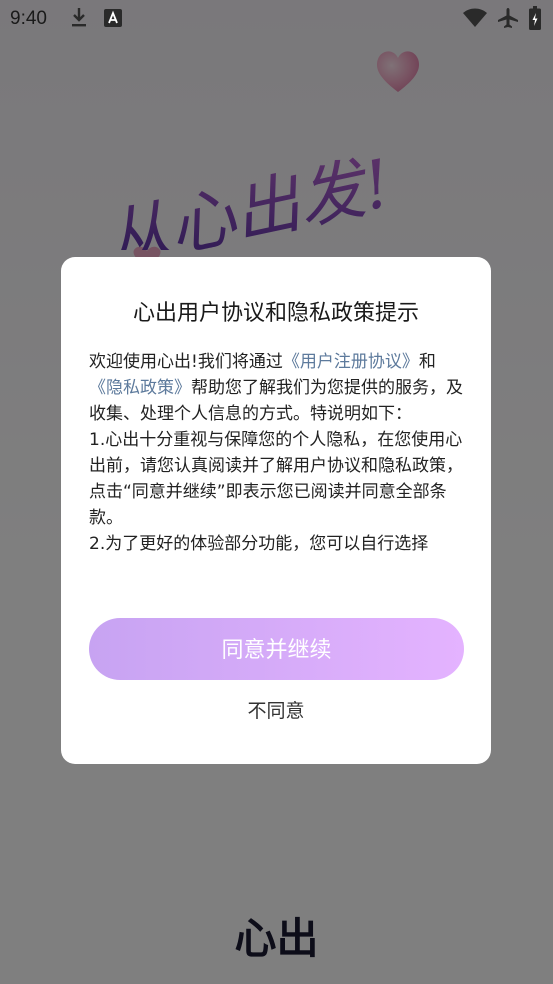 This screenshot has height=984, width=553. What do you see at coordinates (508, 18) in the screenshot?
I see `airplane-icon` at bounding box center [508, 18].